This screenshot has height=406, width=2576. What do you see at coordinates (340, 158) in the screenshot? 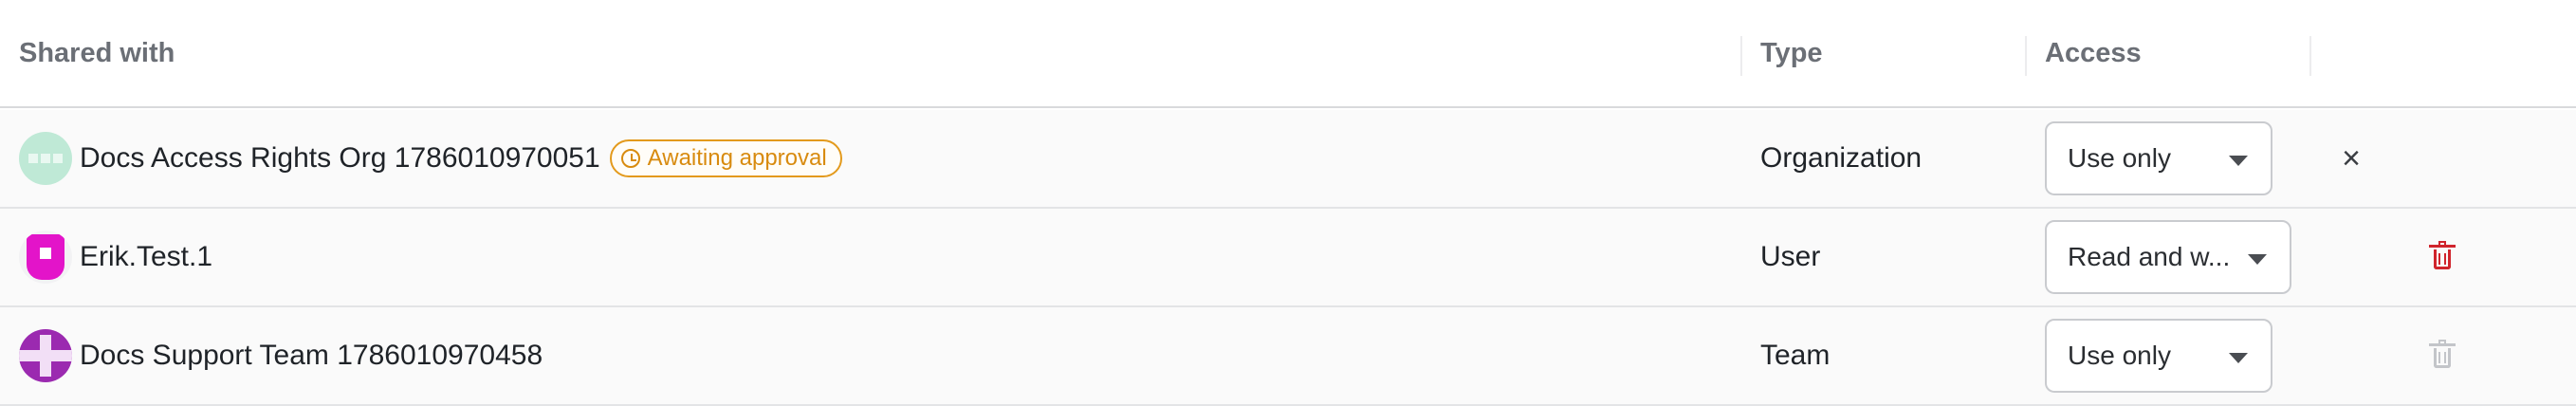
I see `shared-with-name: Docs Access Rights Org 1786010970051` at bounding box center [340, 158].